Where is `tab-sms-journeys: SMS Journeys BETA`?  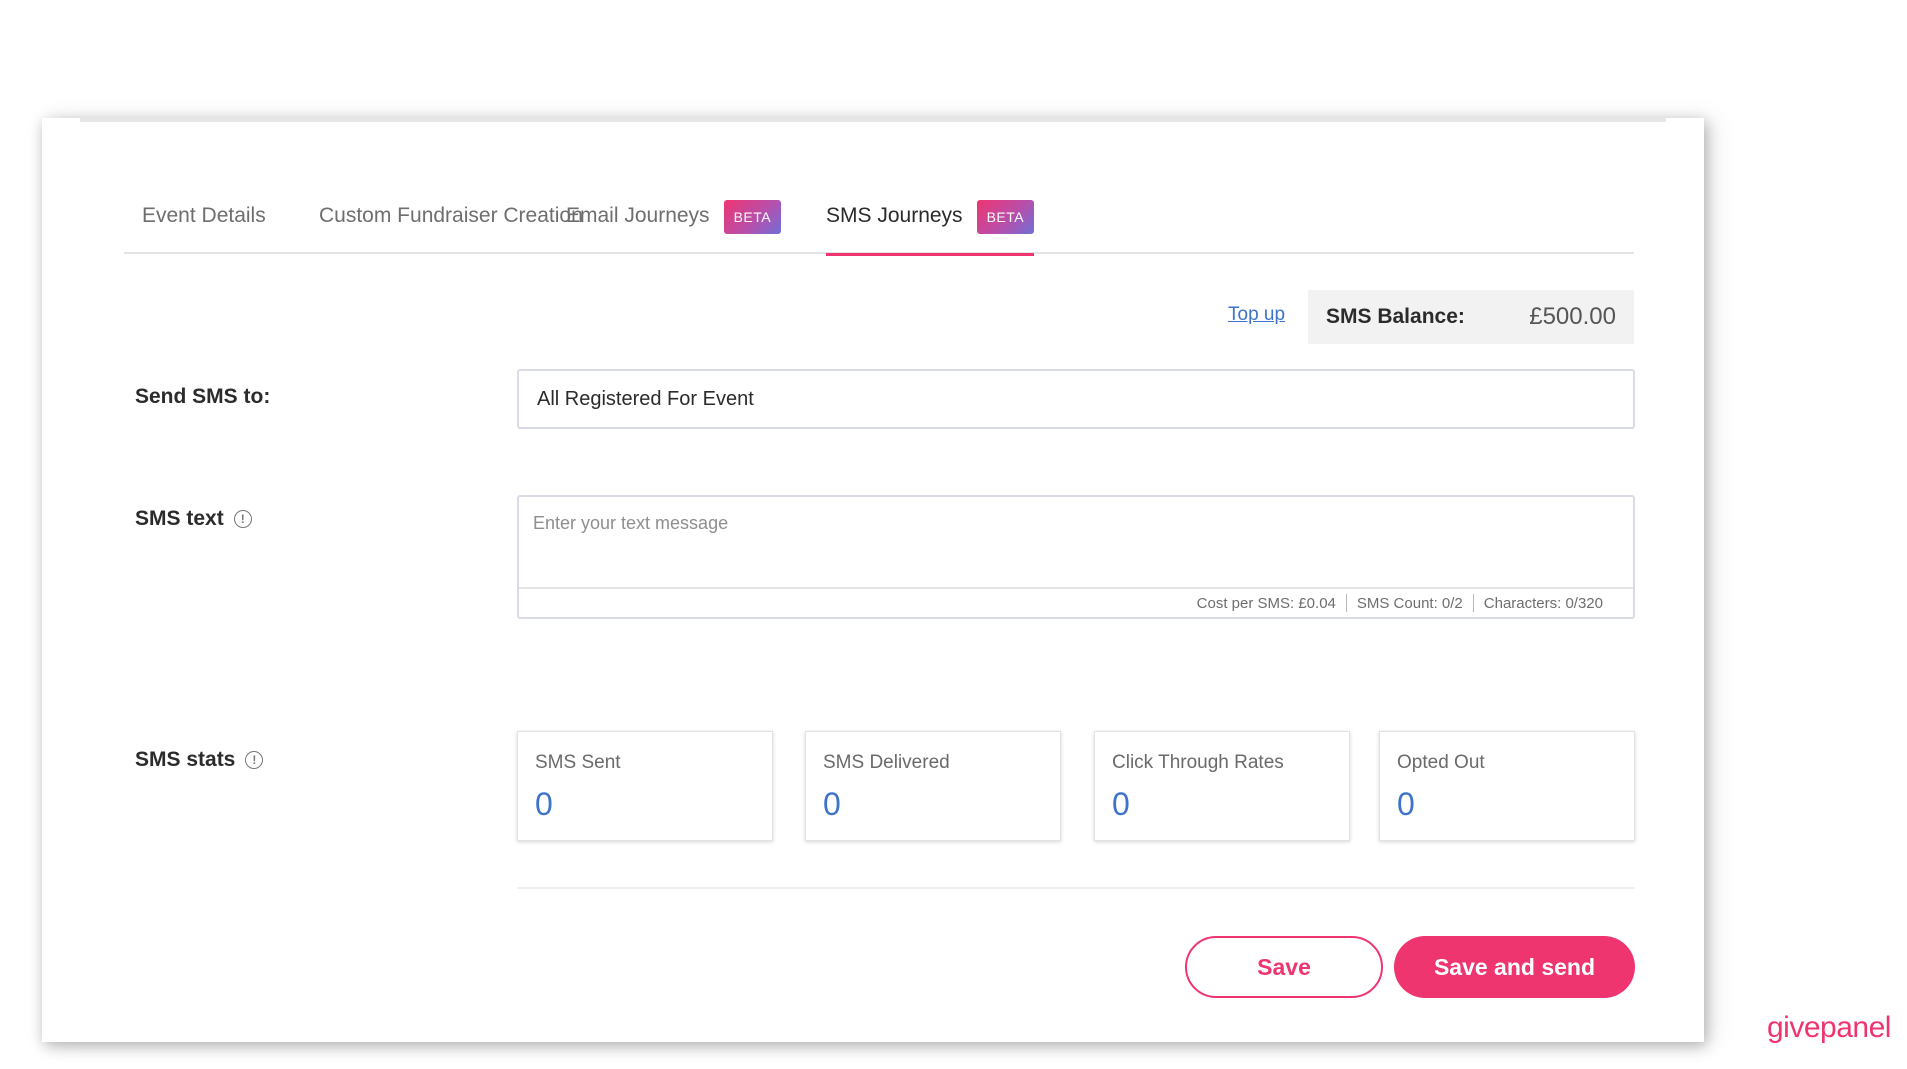
tab-sms-journeys: SMS Journeys BETA is located at coordinates (930, 227).